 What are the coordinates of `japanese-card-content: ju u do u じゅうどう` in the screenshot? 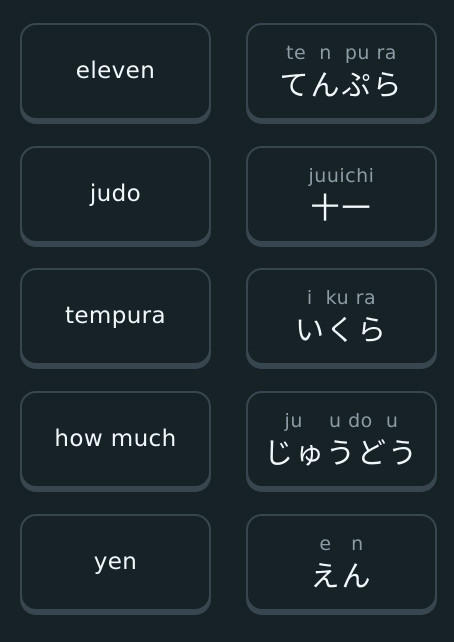 It's located at (341, 439).